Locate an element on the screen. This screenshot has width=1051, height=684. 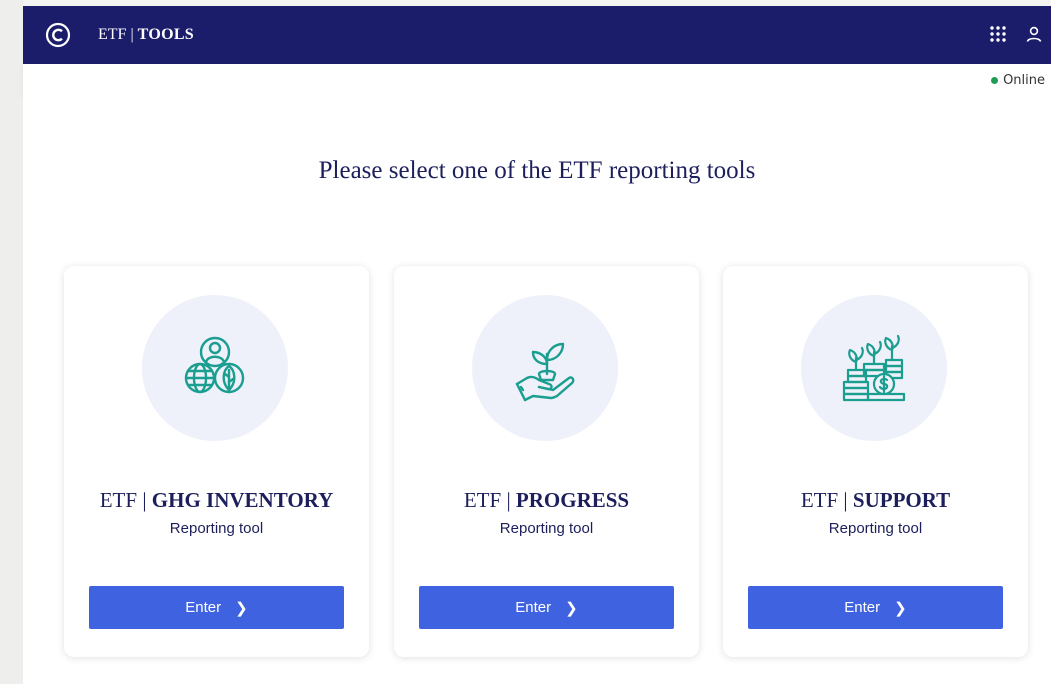
enter-progress-button: Enter ❯ is located at coordinates (546, 607).